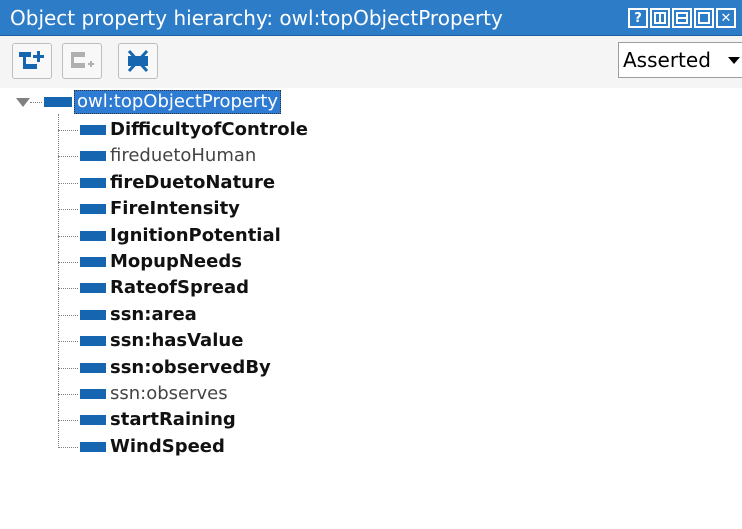 The height and width of the screenshot is (529, 742). I want to click on hierarchy-toolbar: Asserted, so click(371, 62).